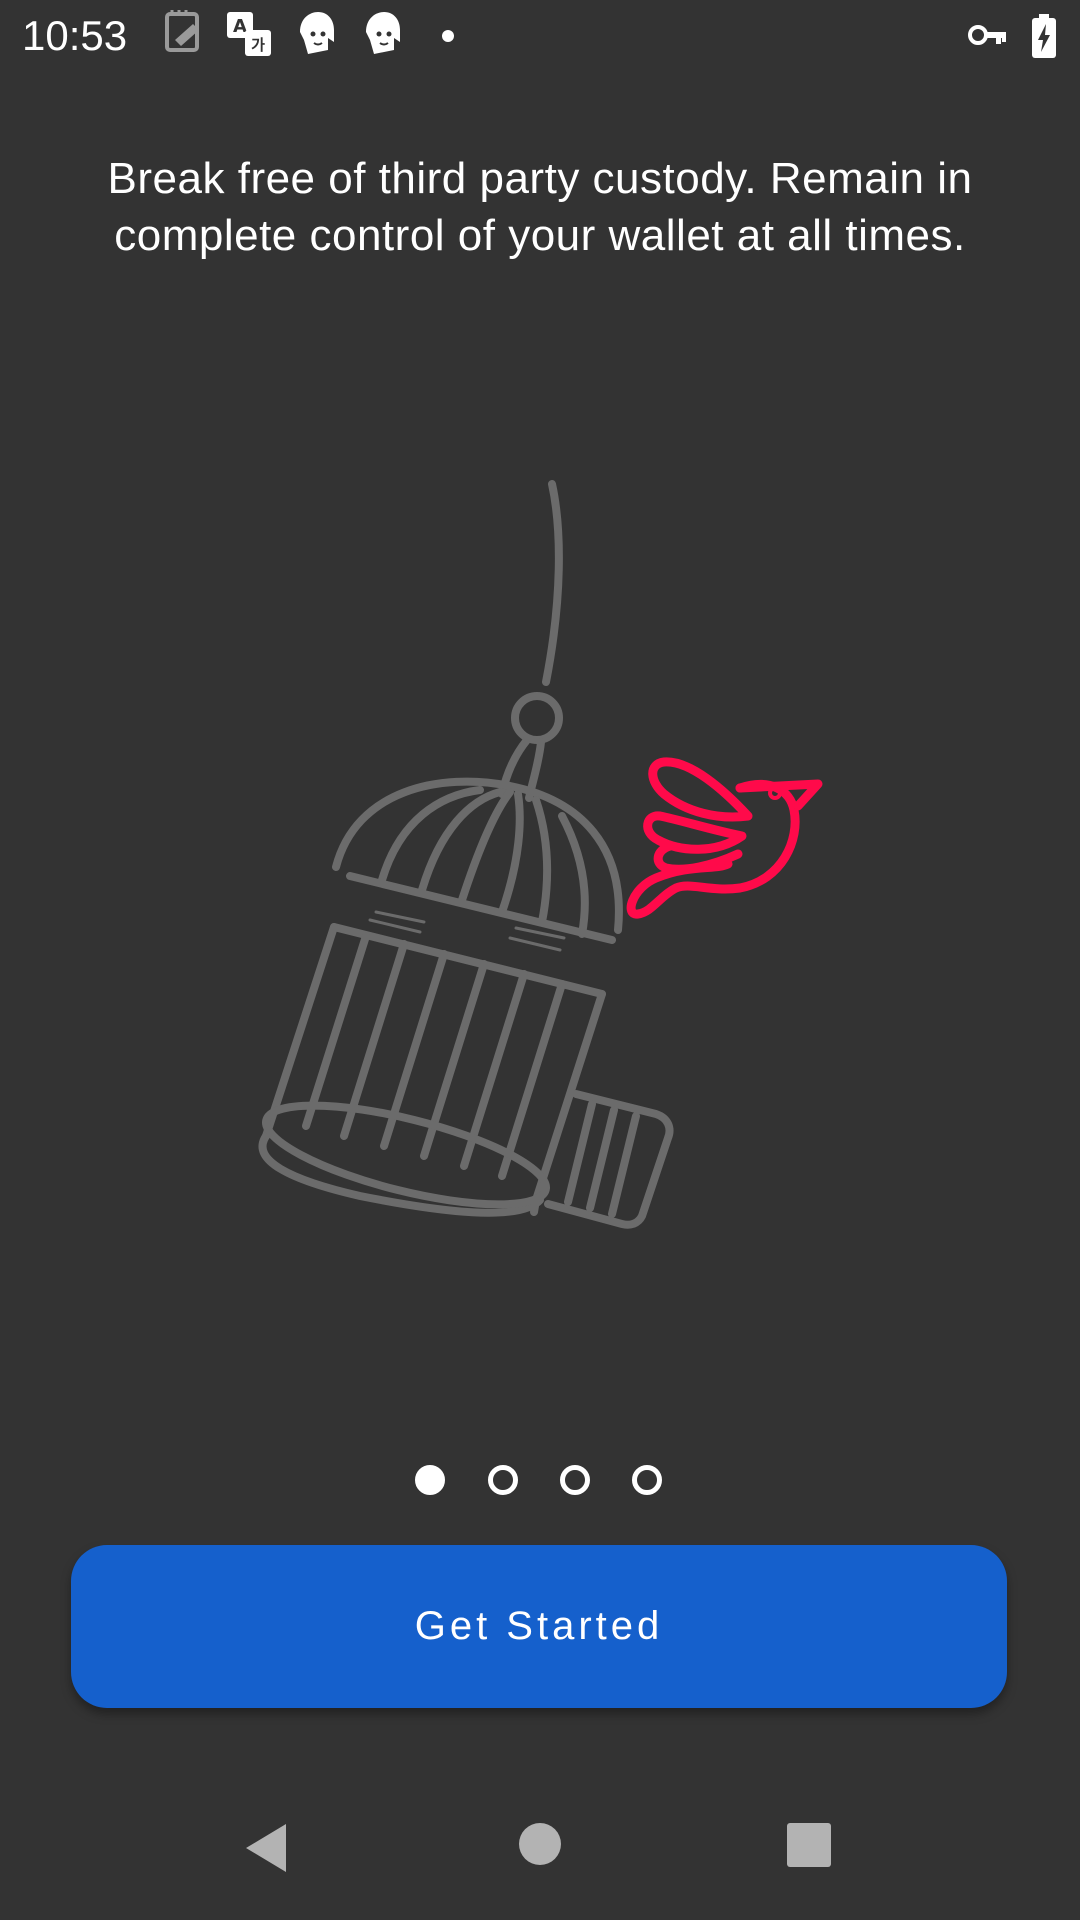 This screenshot has height=1920, width=1080. I want to click on page-indicator, so click(540, 1485).